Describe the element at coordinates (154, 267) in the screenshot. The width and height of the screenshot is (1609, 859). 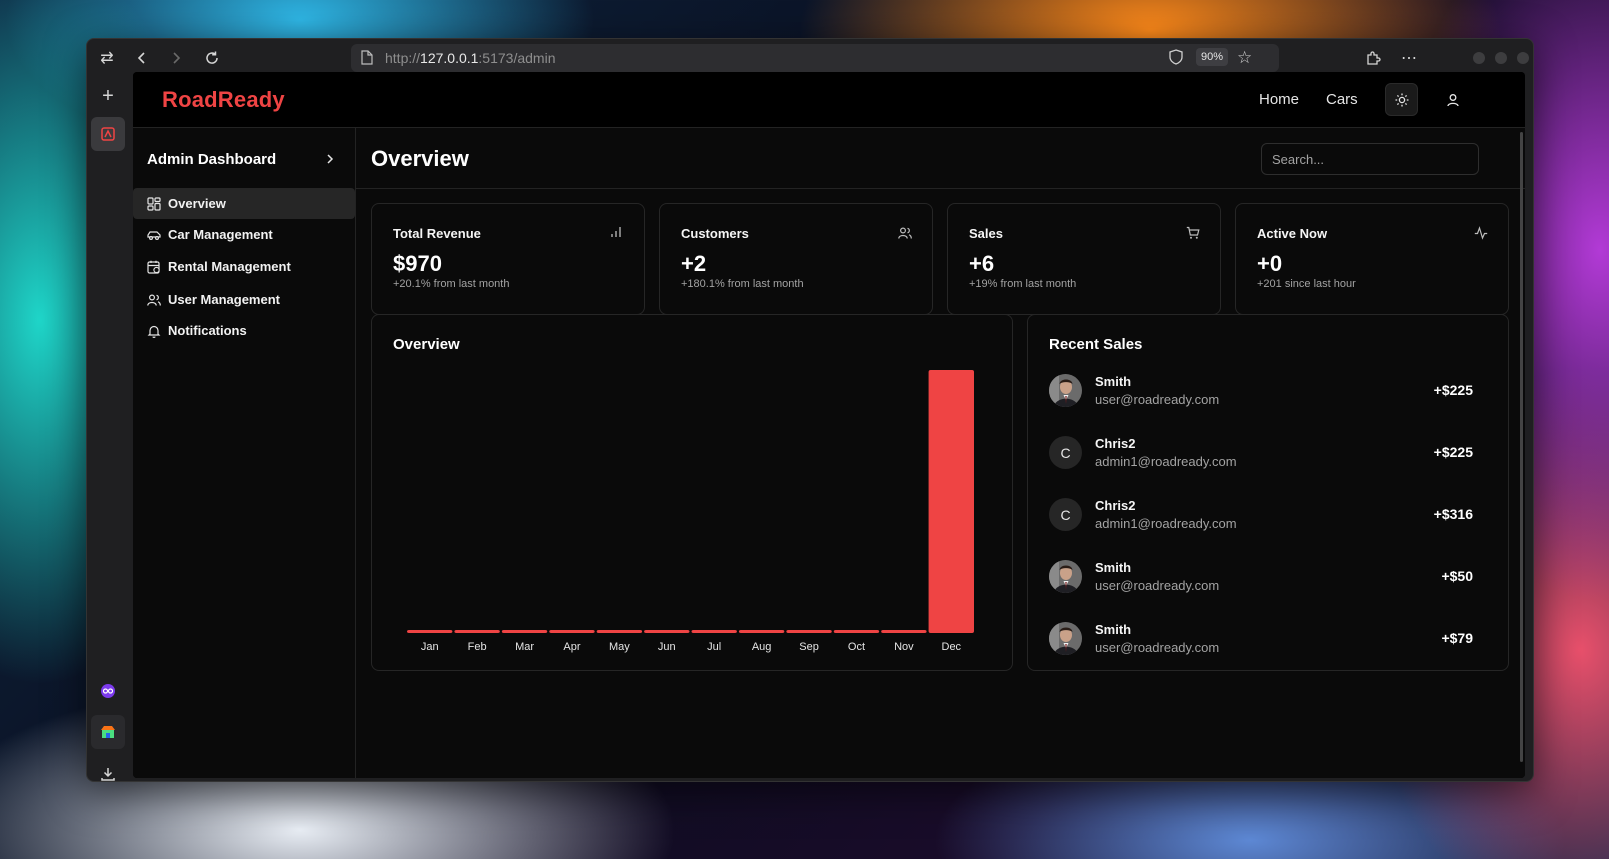
I see `calendar-clock-icon` at that location.